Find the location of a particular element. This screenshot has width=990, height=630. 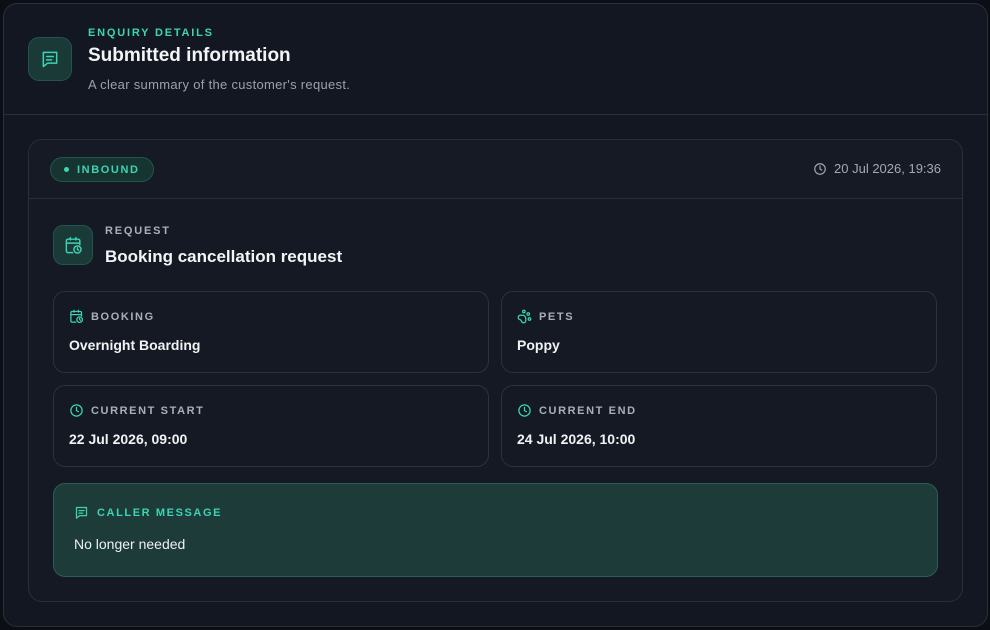

current-end-value: 24 Jul 2026, 10:00 is located at coordinates (576, 439).